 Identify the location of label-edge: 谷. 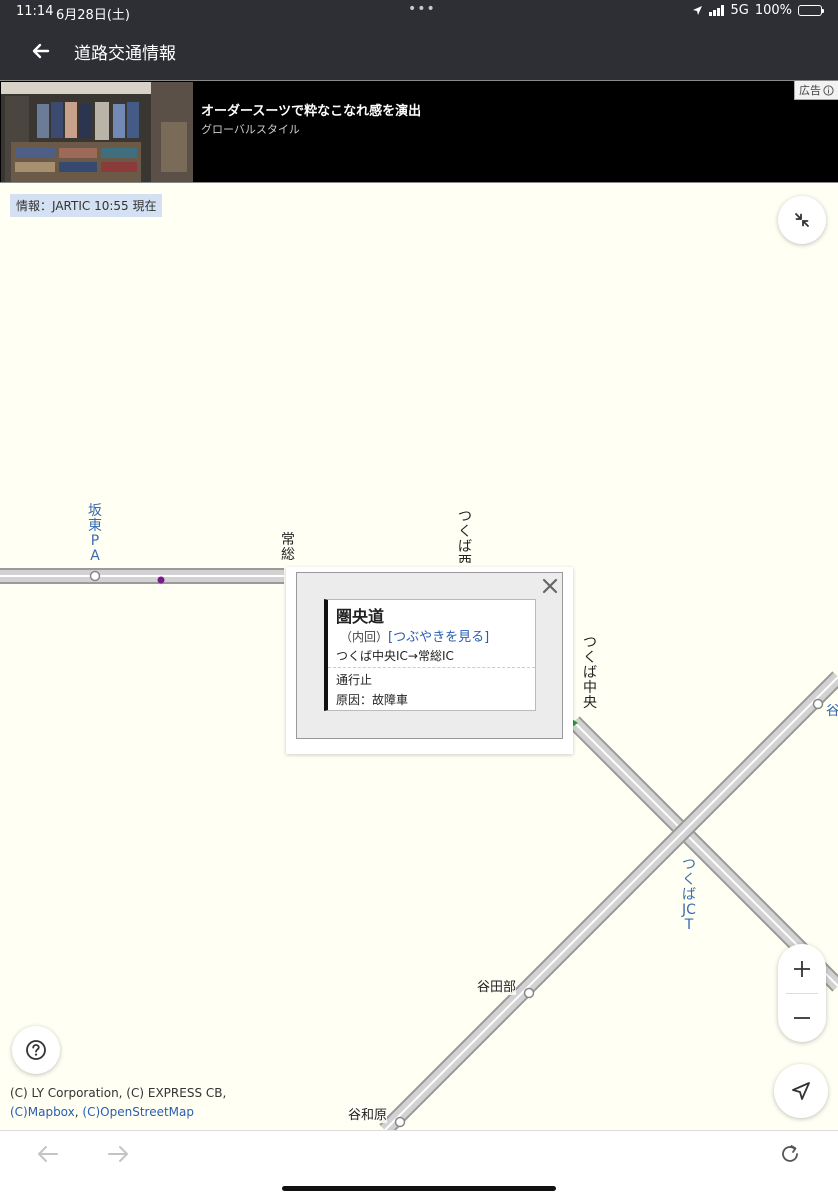
(832, 711).